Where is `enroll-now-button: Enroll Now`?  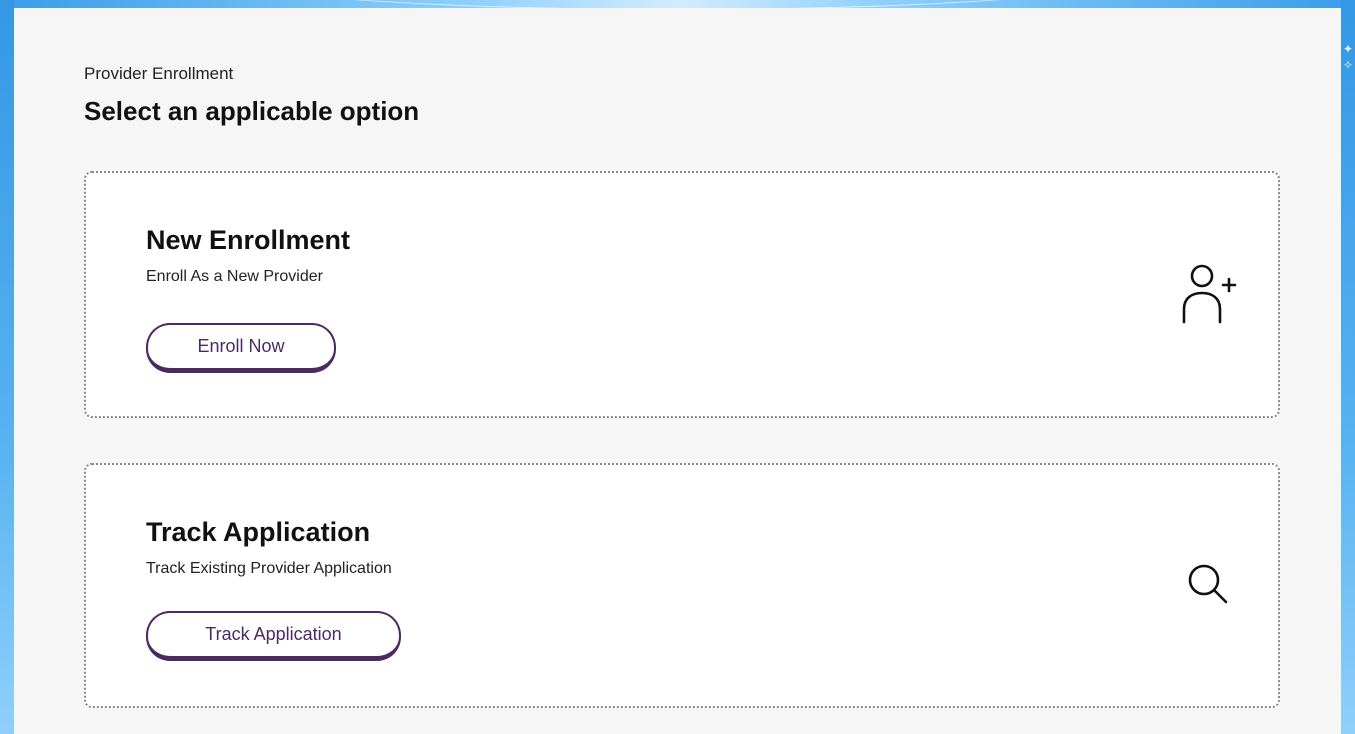 enroll-now-button: Enroll Now is located at coordinates (241, 348).